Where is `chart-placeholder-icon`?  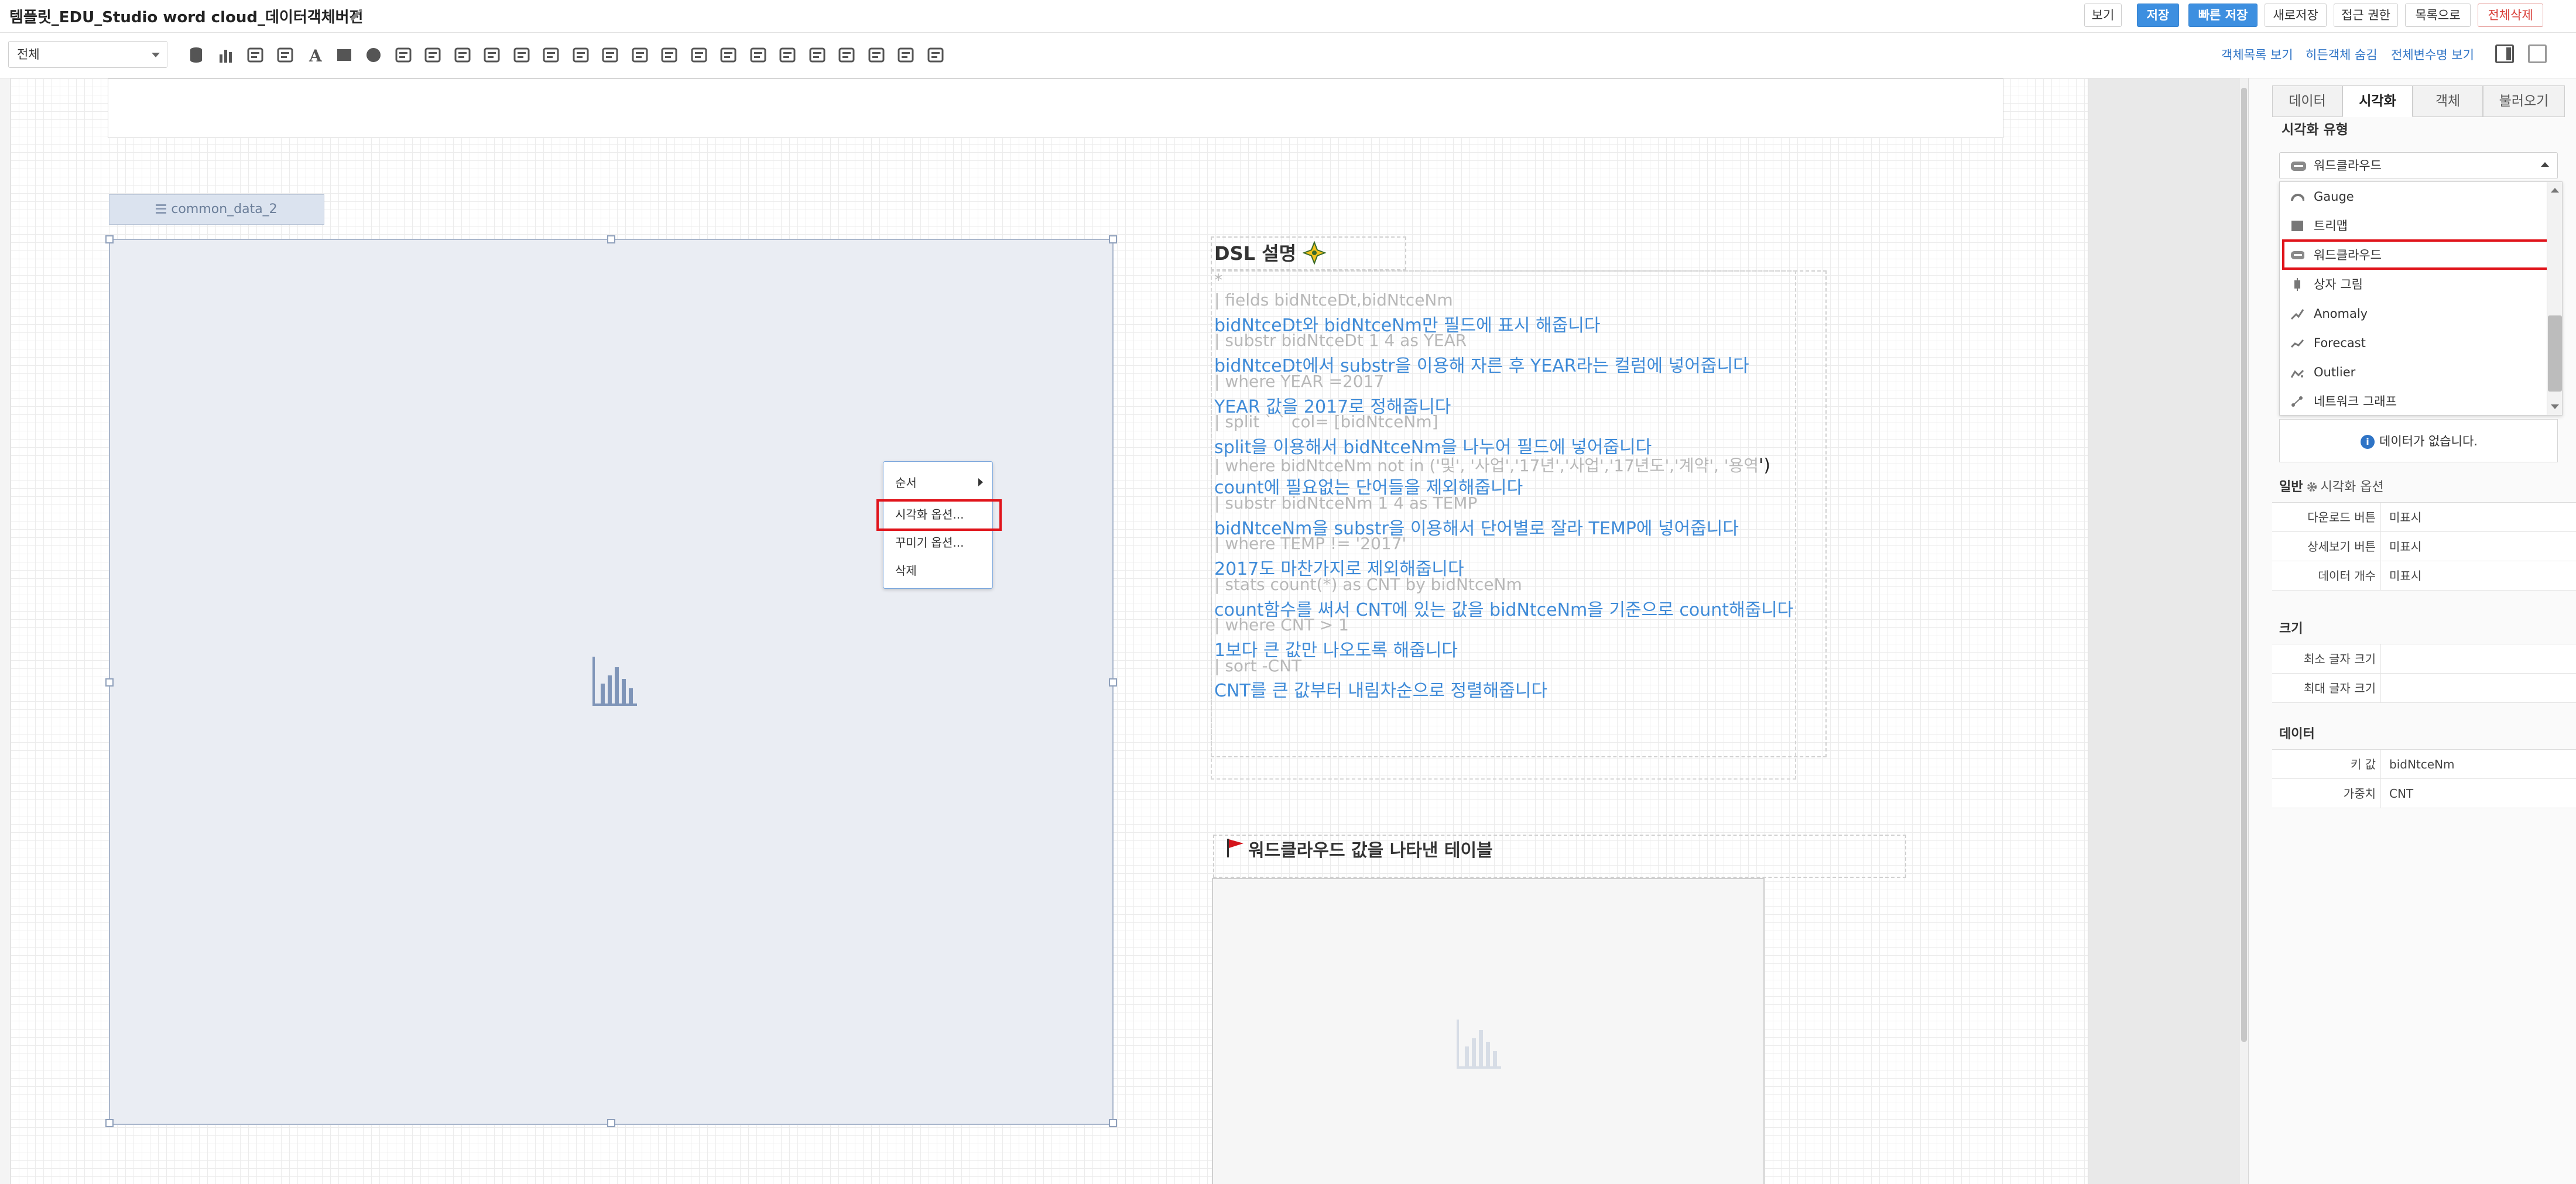
chart-placeholder-icon is located at coordinates (614, 681).